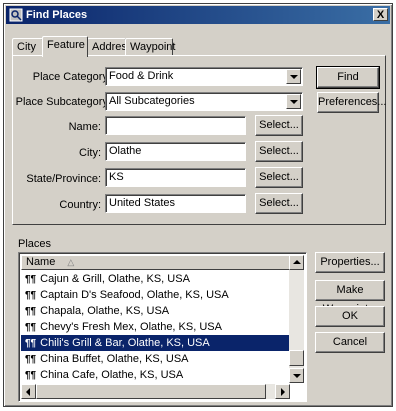 This screenshot has width=396, height=411. What do you see at coordinates (80, 205) in the screenshot?
I see `country-label: Country:` at bounding box center [80, 205].